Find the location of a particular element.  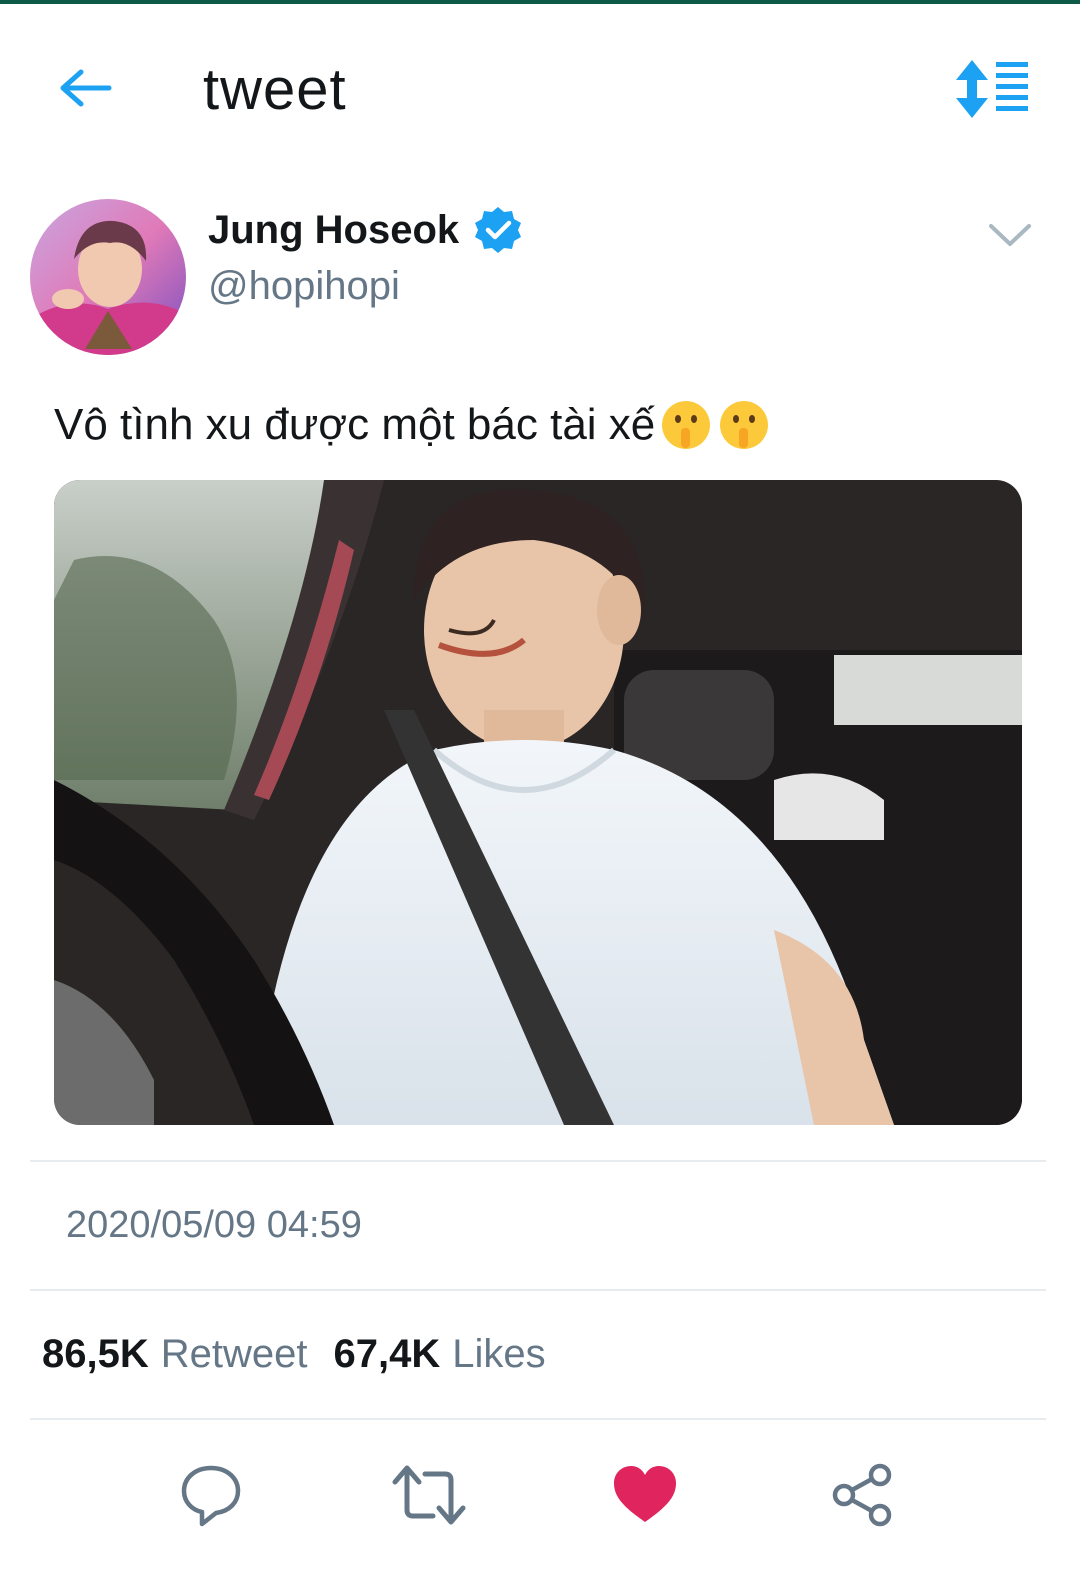

like-button is located at coordinates (645, 1495).